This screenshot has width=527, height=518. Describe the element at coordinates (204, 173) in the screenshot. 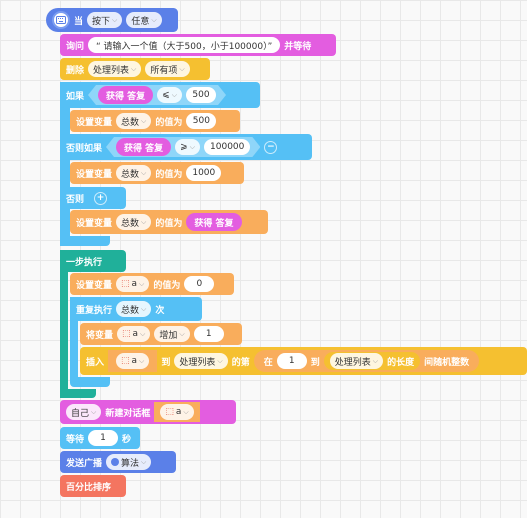

I see `value-input: 1000` at that location.